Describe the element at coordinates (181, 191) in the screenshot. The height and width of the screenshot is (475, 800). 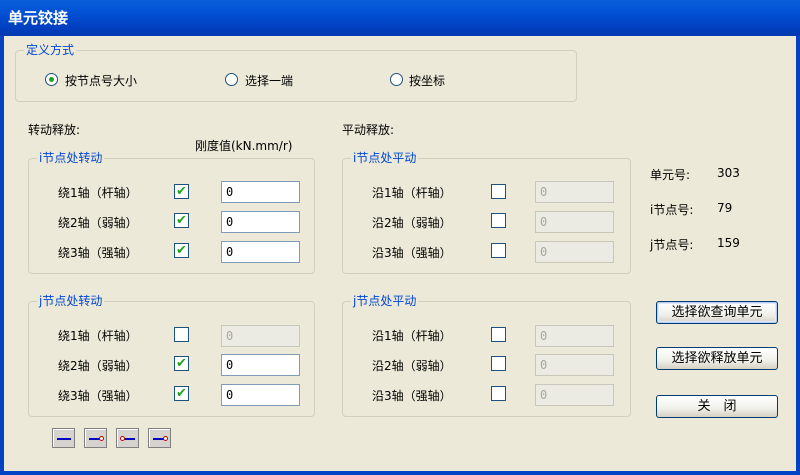
I see `i-rot-axis1-checkbox: ✔` at that location.